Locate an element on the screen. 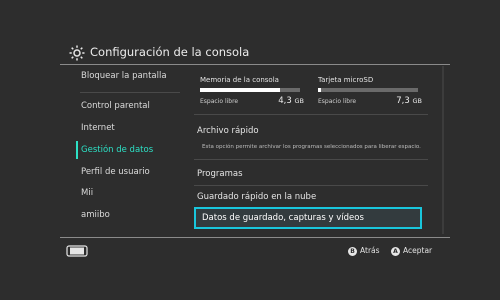 The width and height of the screenshot is (500, 300). sd-storage: Tarjeta microSD Espacio libre 7,3 GB is located at coordinates (370, 91).